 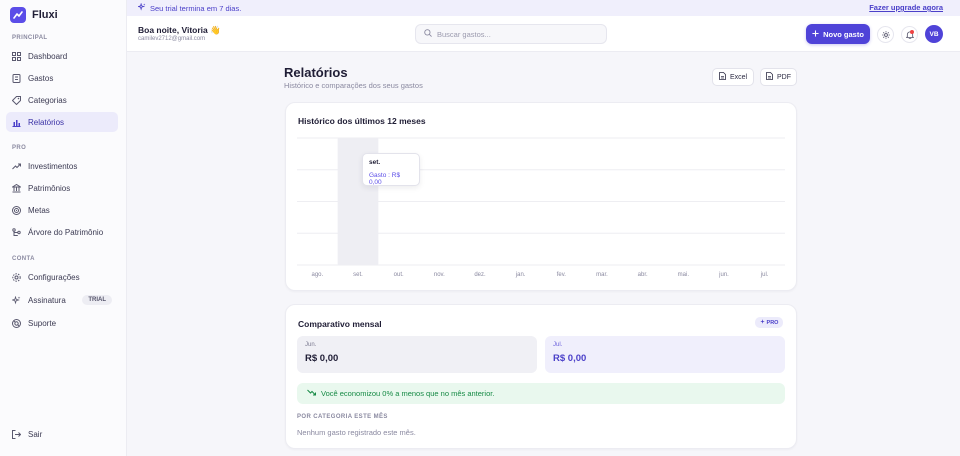 What do you see at coordinates (356, 432) in the screenshot?
I see `category-empty-message: Nenhum gasto registrado este mês.` at bounding box center [356, 432].